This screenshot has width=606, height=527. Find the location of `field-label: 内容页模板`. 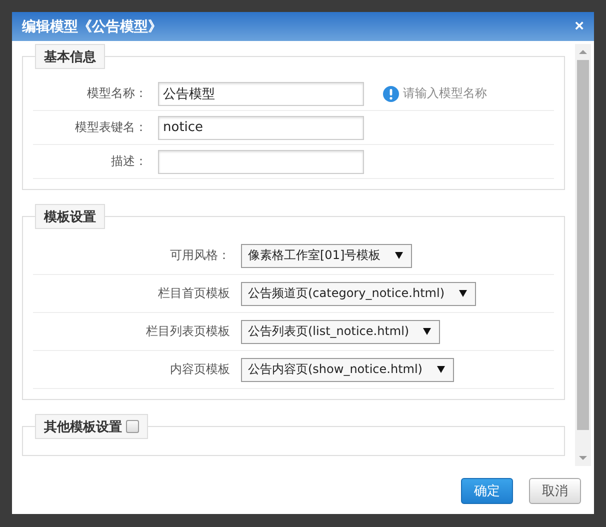

field-label: 内容页模板 is located at coordinates (200, 369).